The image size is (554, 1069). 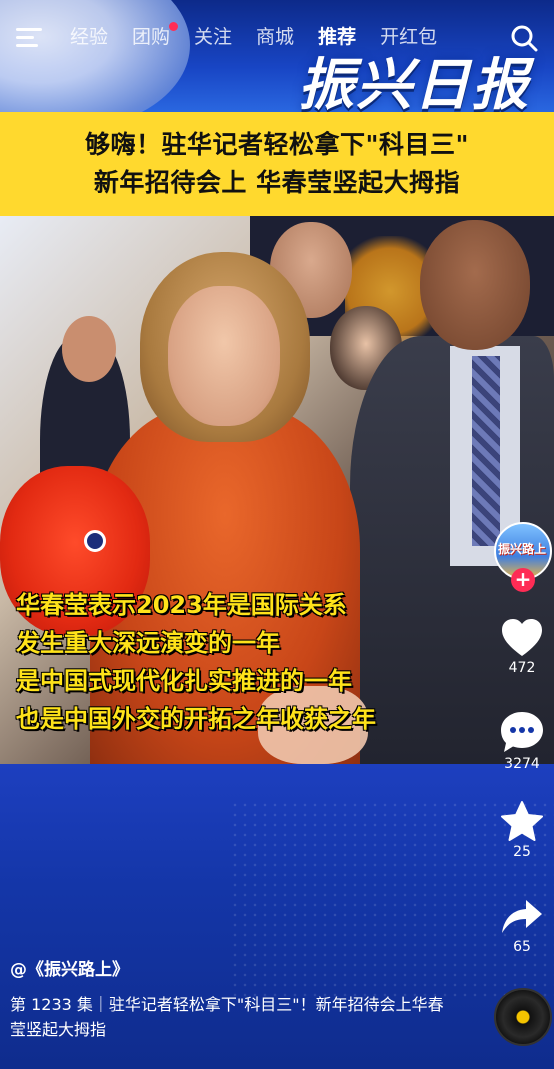 What do you see at coordinates (196, 719) in the screenshot?
I see `subtitle-line: 也是中国外交的开拓之年收获之年` at bounding box center [196, 719].